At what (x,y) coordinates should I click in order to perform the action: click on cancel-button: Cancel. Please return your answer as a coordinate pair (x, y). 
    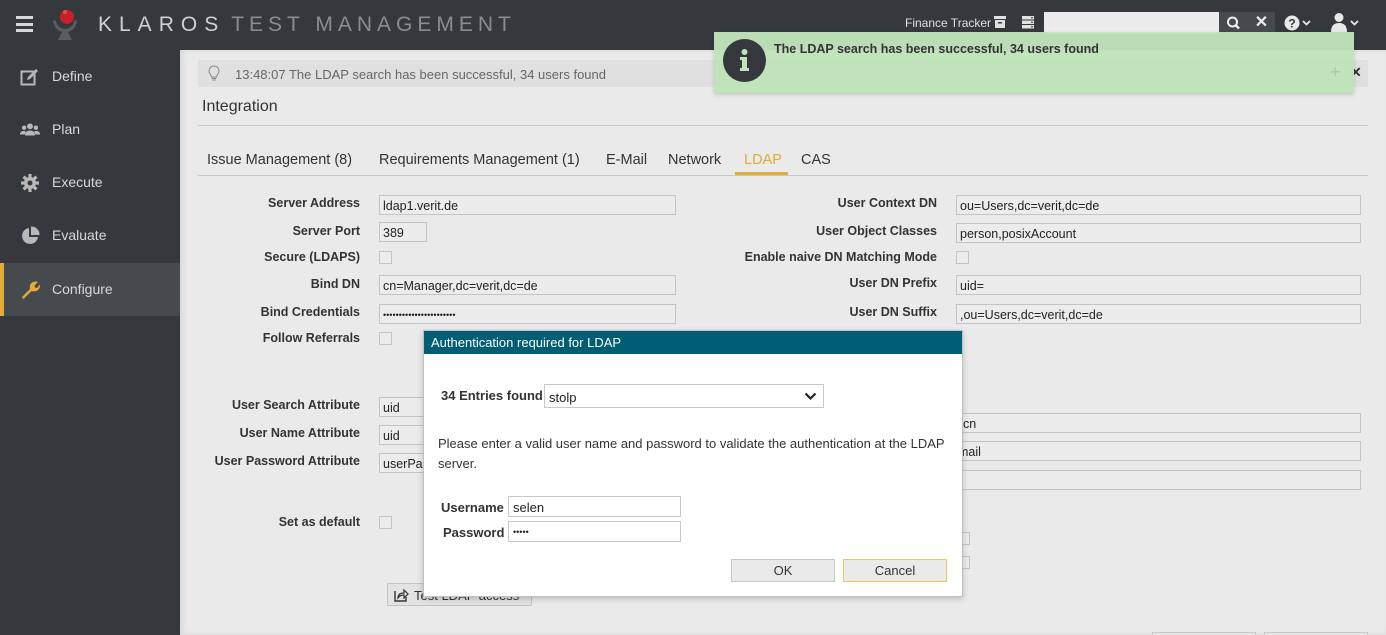
    Looking at the image, I should click on (895, 570).